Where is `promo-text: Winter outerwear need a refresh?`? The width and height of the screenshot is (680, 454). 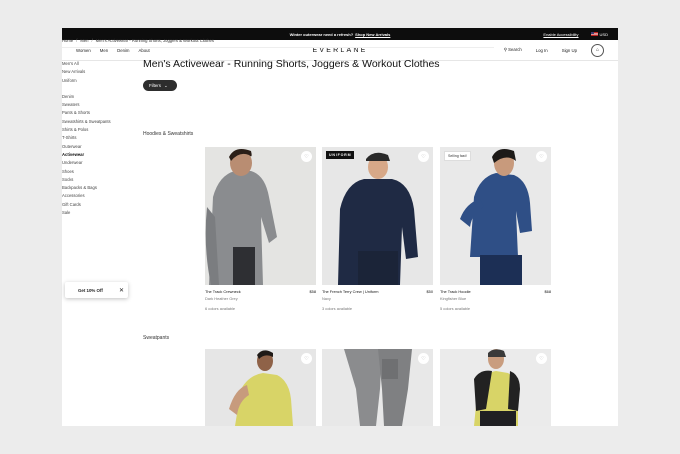 promo-text: Winter outerwear need a refresh? is located at coordinates (321, 34).